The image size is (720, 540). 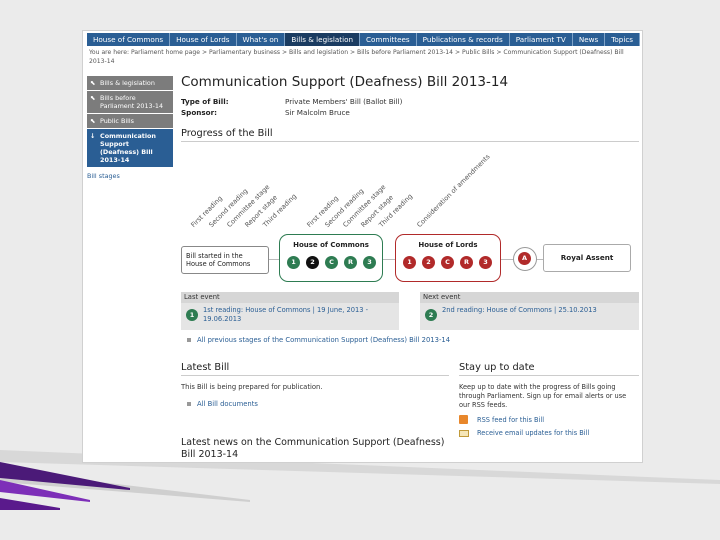 I want to click on amendments-stage-label: A, so click(x=524, y=258).